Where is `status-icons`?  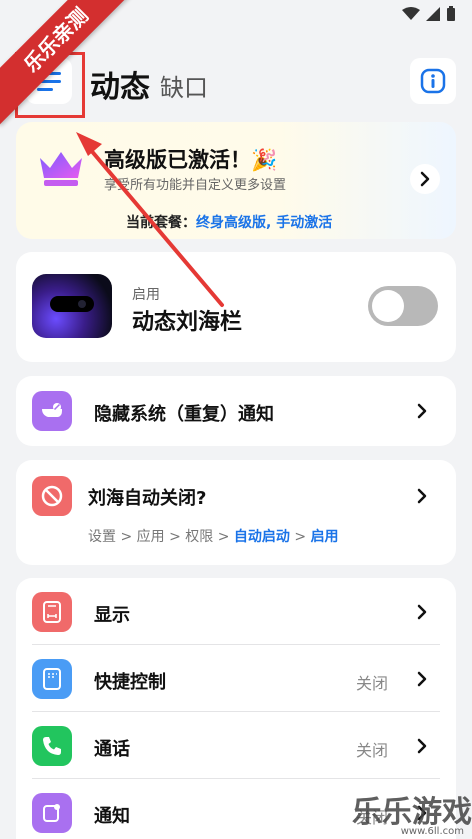
status-icons is located at coordinates (429, 14).